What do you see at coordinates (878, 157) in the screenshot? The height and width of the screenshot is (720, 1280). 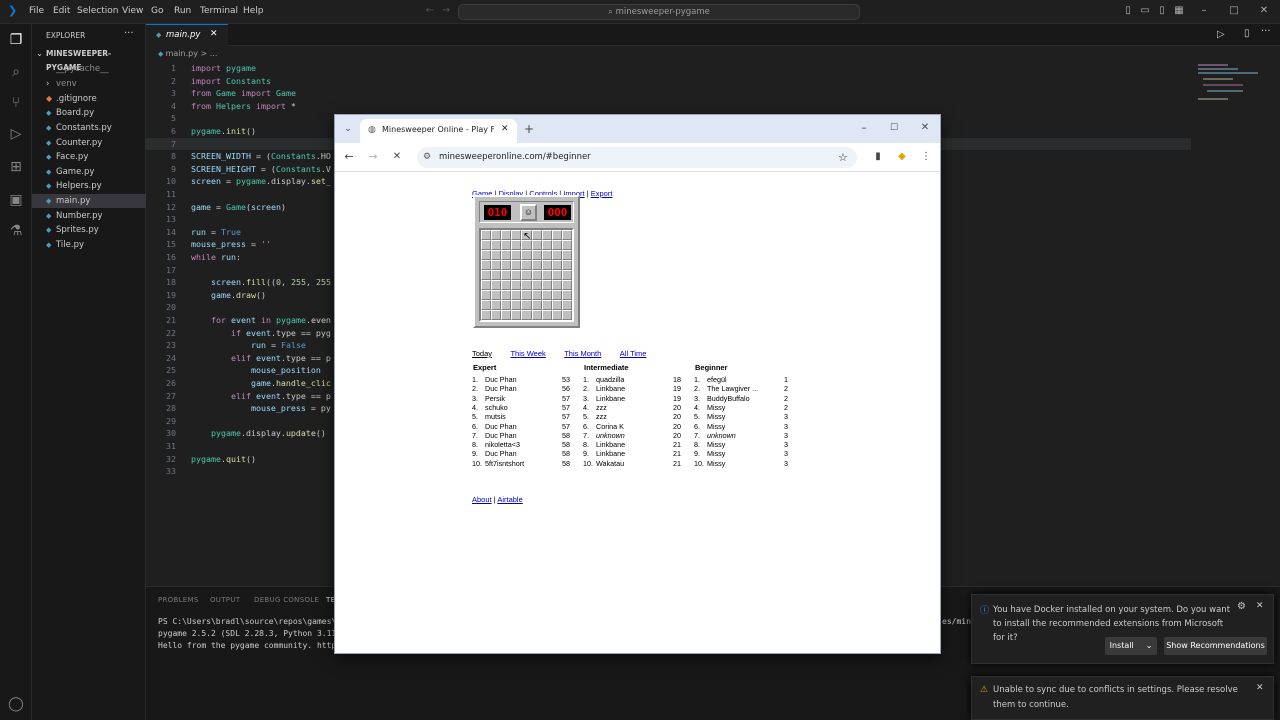 I see `side-panel-icon: ▮` at bounding box center [878, 157].